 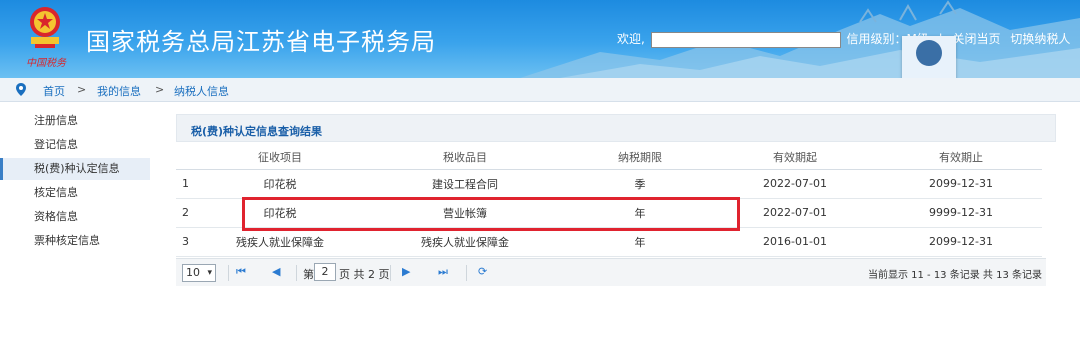 I want to click on breadcrumb-current: 纳税人信息, so click(x=201, y=91).